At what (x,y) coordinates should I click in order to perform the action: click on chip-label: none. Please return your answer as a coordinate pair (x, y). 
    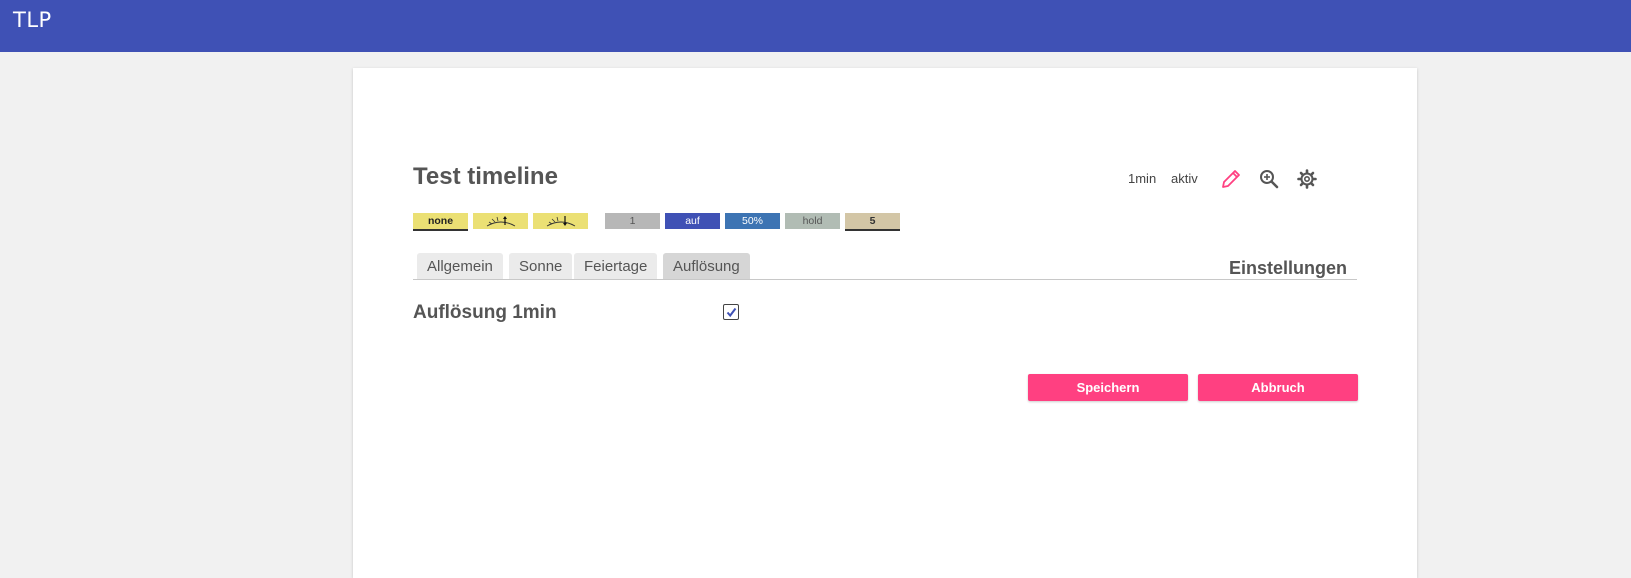
    Looking at the image, I should click on (440, 221).